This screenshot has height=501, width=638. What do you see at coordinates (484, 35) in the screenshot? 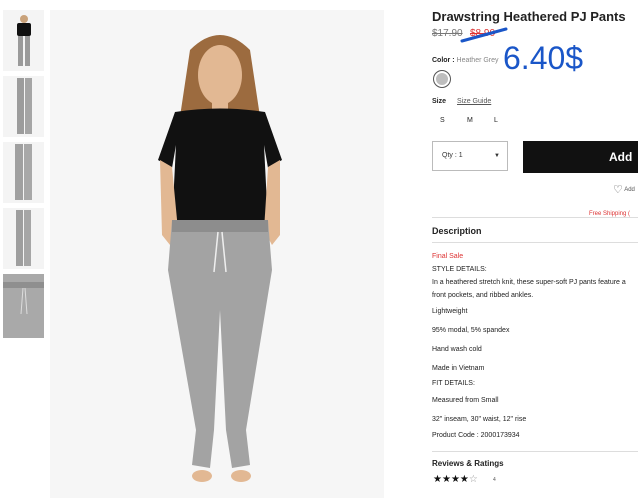
I see `handwritten-strike-mark` at bounding box center [484, 35].